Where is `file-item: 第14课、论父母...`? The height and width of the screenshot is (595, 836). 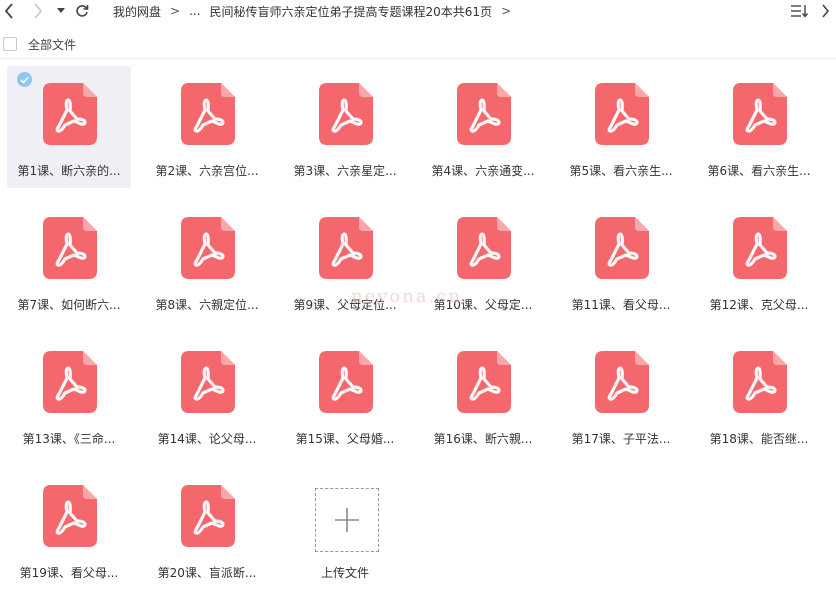 file-item: 第14课、论父母... is located at coordinates (207, 395).